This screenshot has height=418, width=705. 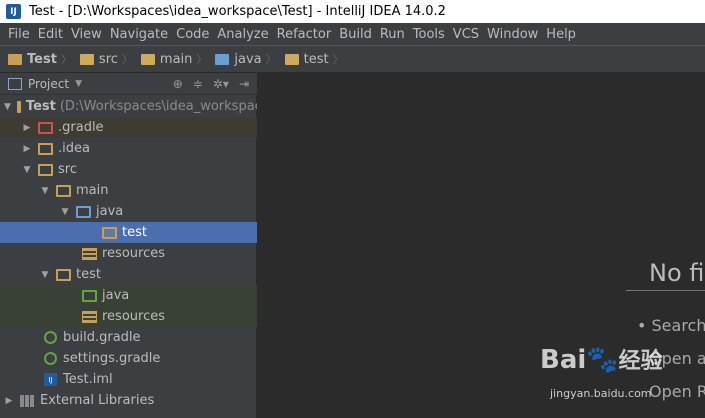 I want to click on breadcrumb-src: src 〉, so click(x=108, y=59).